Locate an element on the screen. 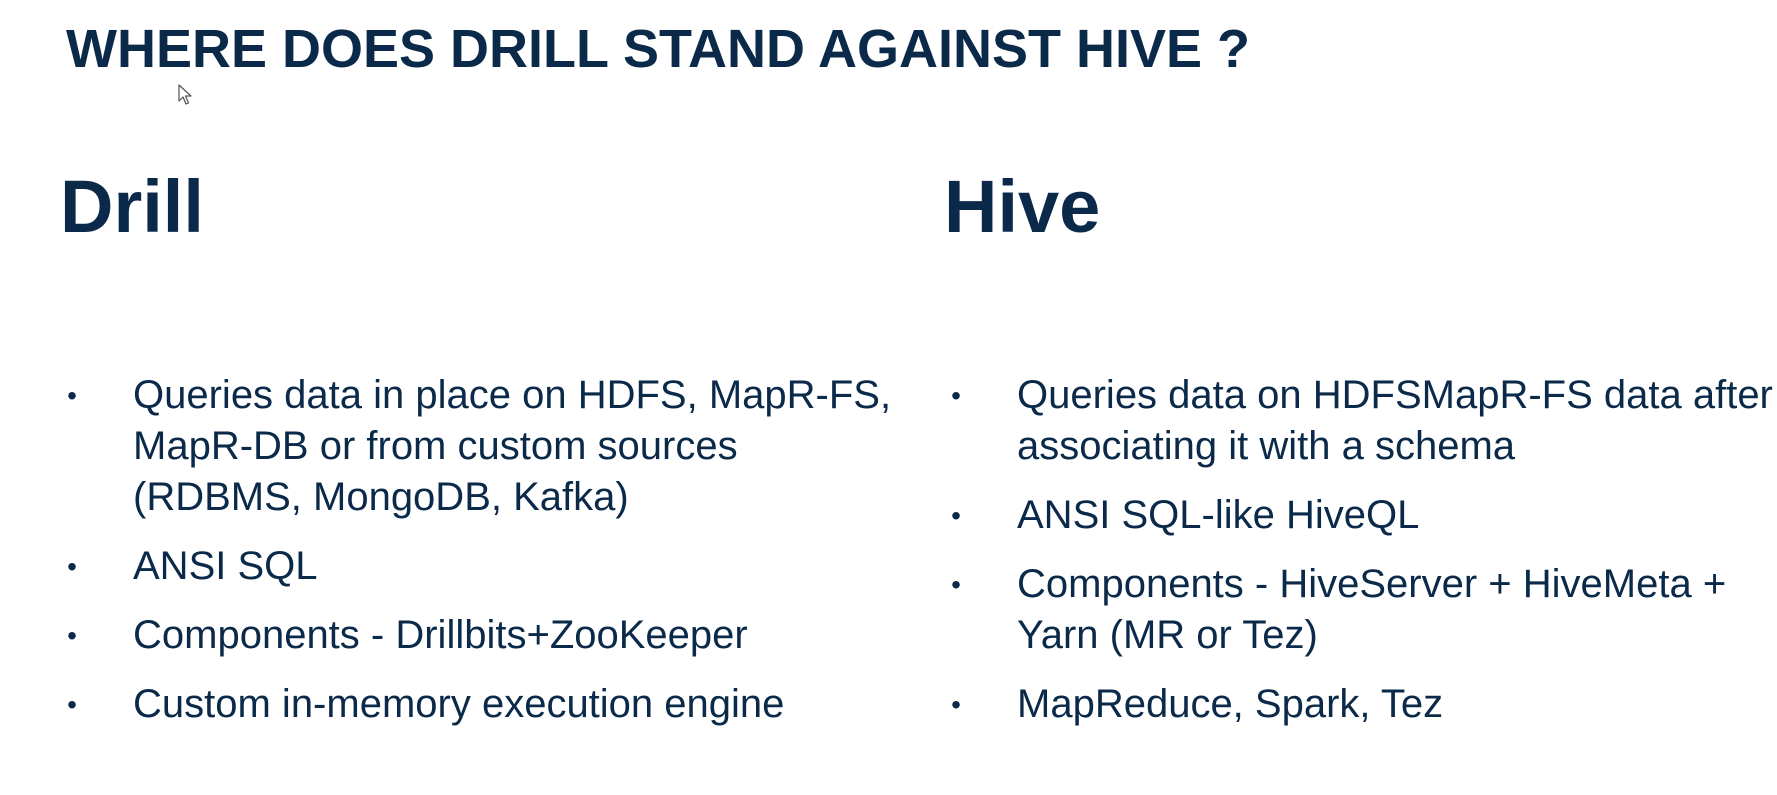 This screenshot has width=1777, height=795. list-item: • ANSI SQL-like HiveQL is located at coordinates (1360, 515).